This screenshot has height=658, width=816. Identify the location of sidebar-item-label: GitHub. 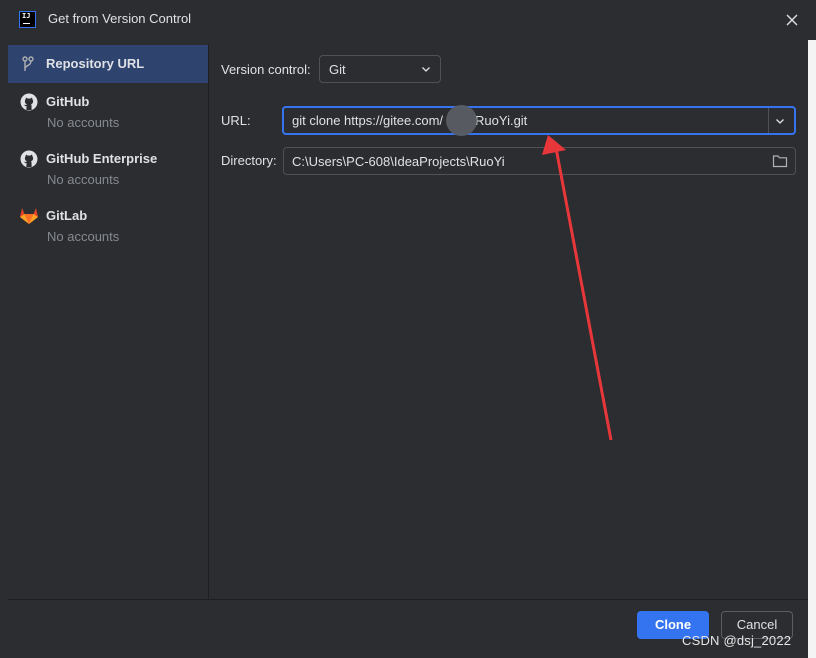
(68, 101).